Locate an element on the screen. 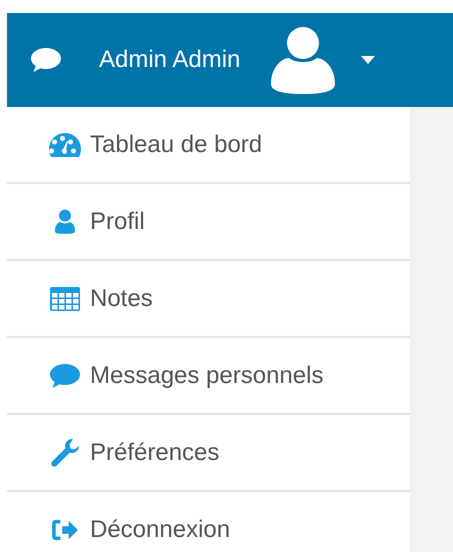 The height and width of the screenshot is (552, 453). speedometer-icon is located at coordinates (65, 145).